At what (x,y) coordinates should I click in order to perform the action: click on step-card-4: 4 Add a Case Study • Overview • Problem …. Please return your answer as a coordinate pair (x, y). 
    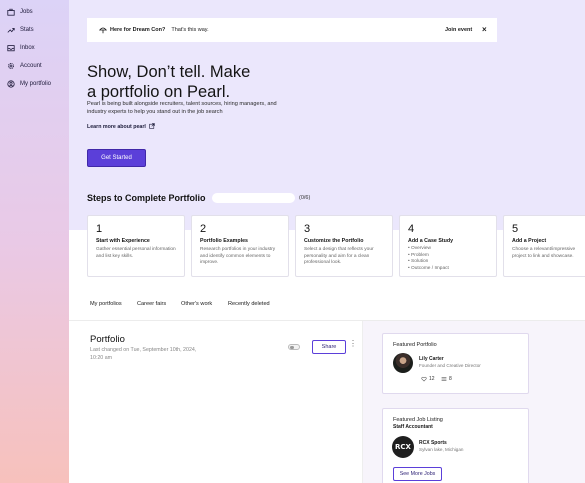
    Looking at the image, I should click on (448, 246).